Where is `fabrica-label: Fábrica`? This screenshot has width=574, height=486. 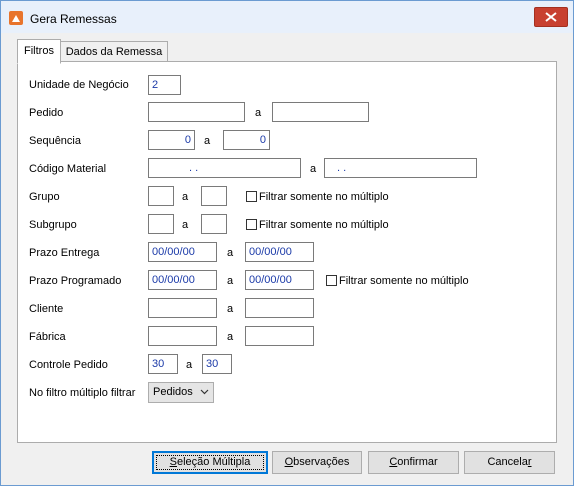 fabrica-label: Fábrica is located at coordinates (47, 337).